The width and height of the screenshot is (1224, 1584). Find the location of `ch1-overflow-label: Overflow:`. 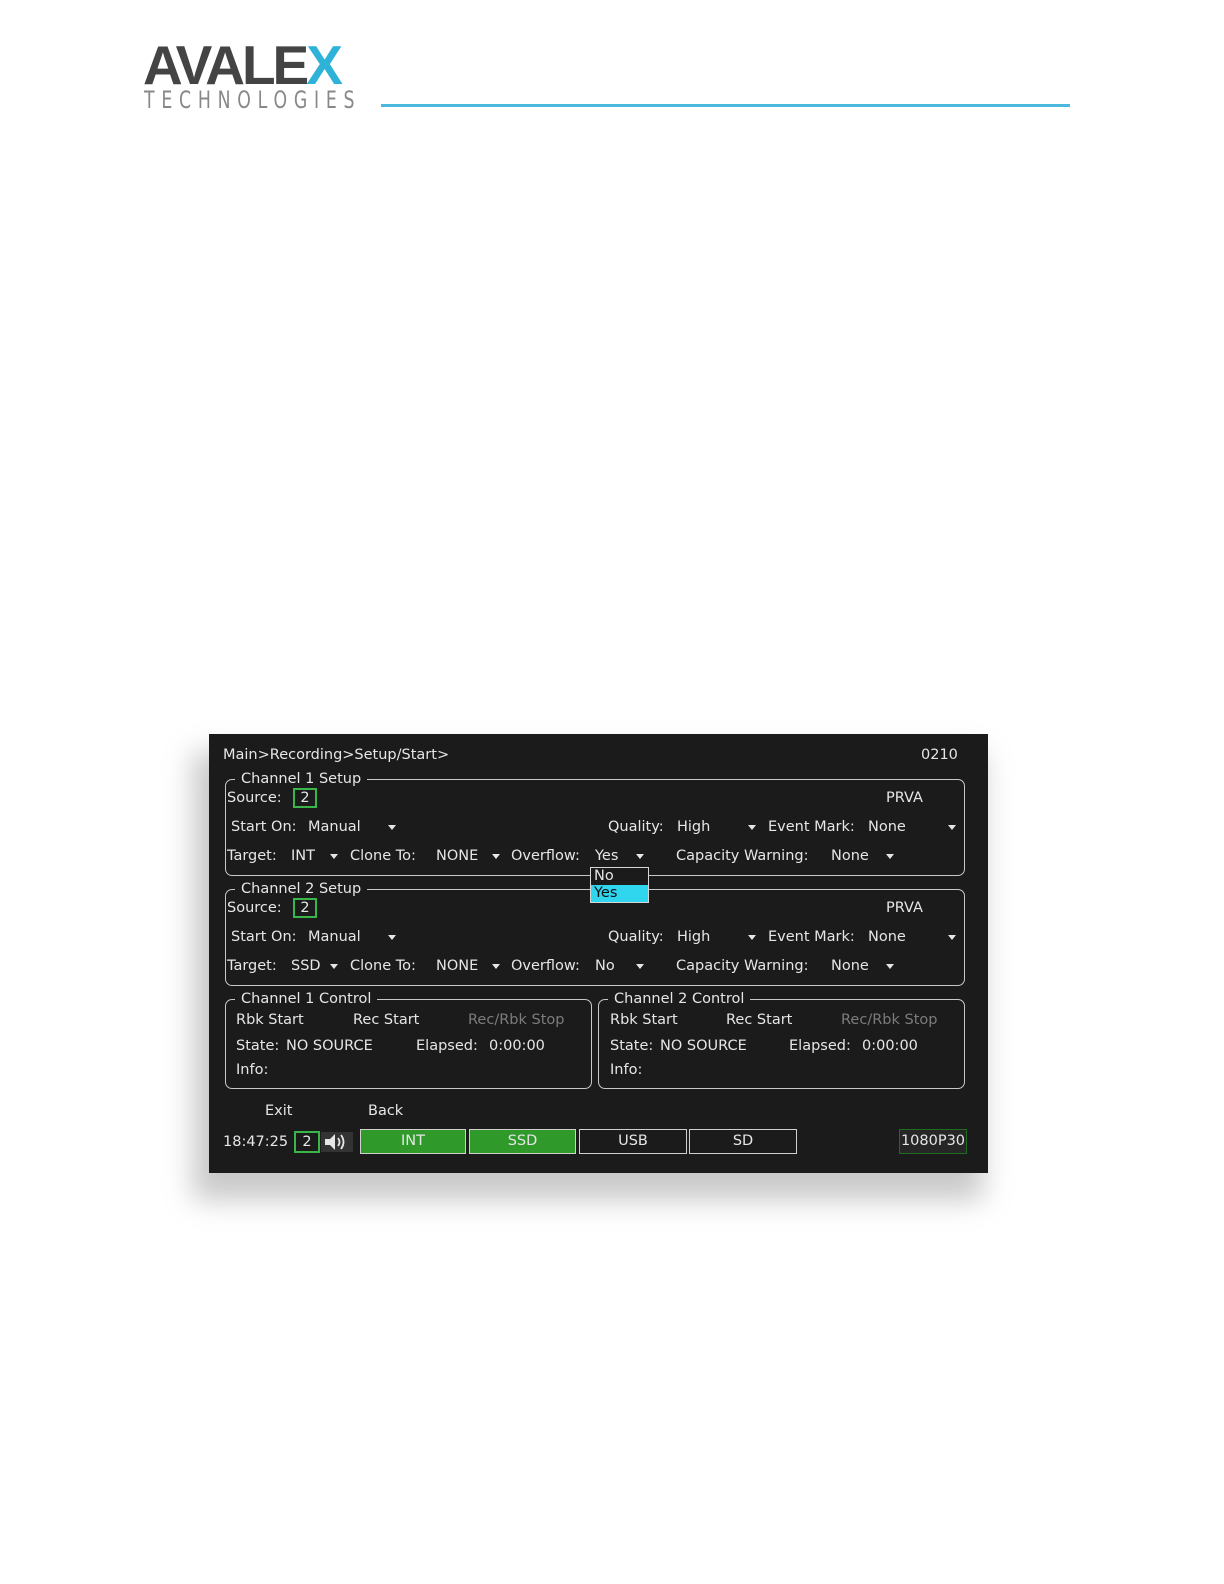

ch1-overflow-label: Overflow: is located at coordinates (545, 856).